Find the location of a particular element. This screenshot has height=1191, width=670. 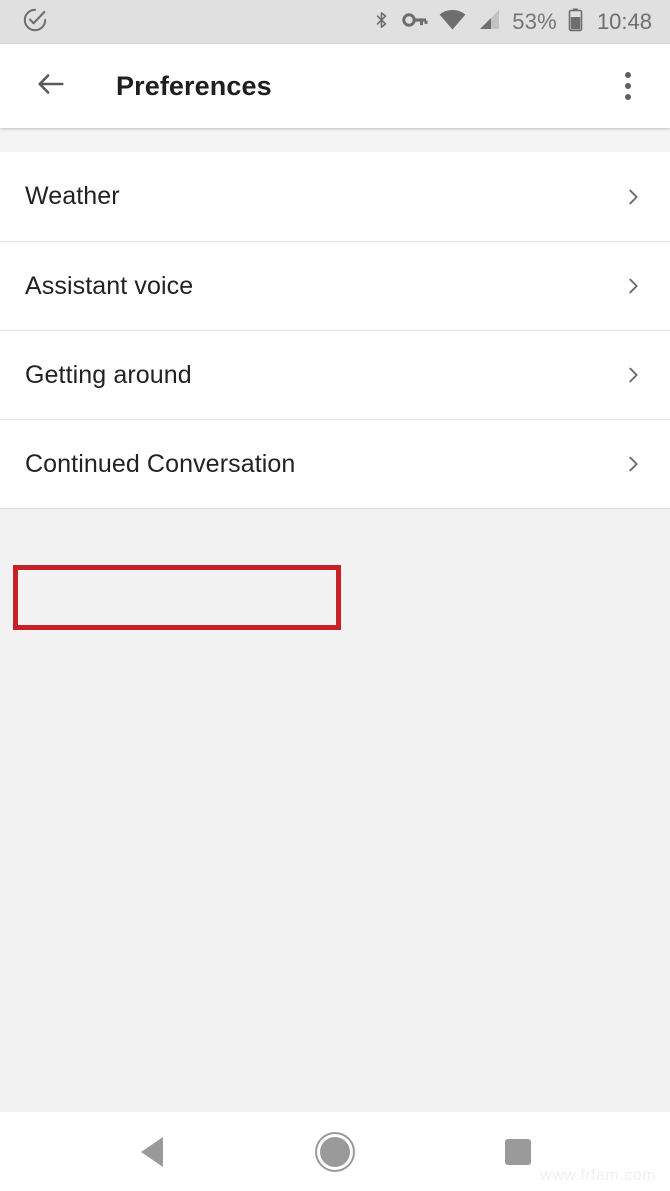

system-navigation-bar: www.frfam.com is located at coordinates (335, 1151).